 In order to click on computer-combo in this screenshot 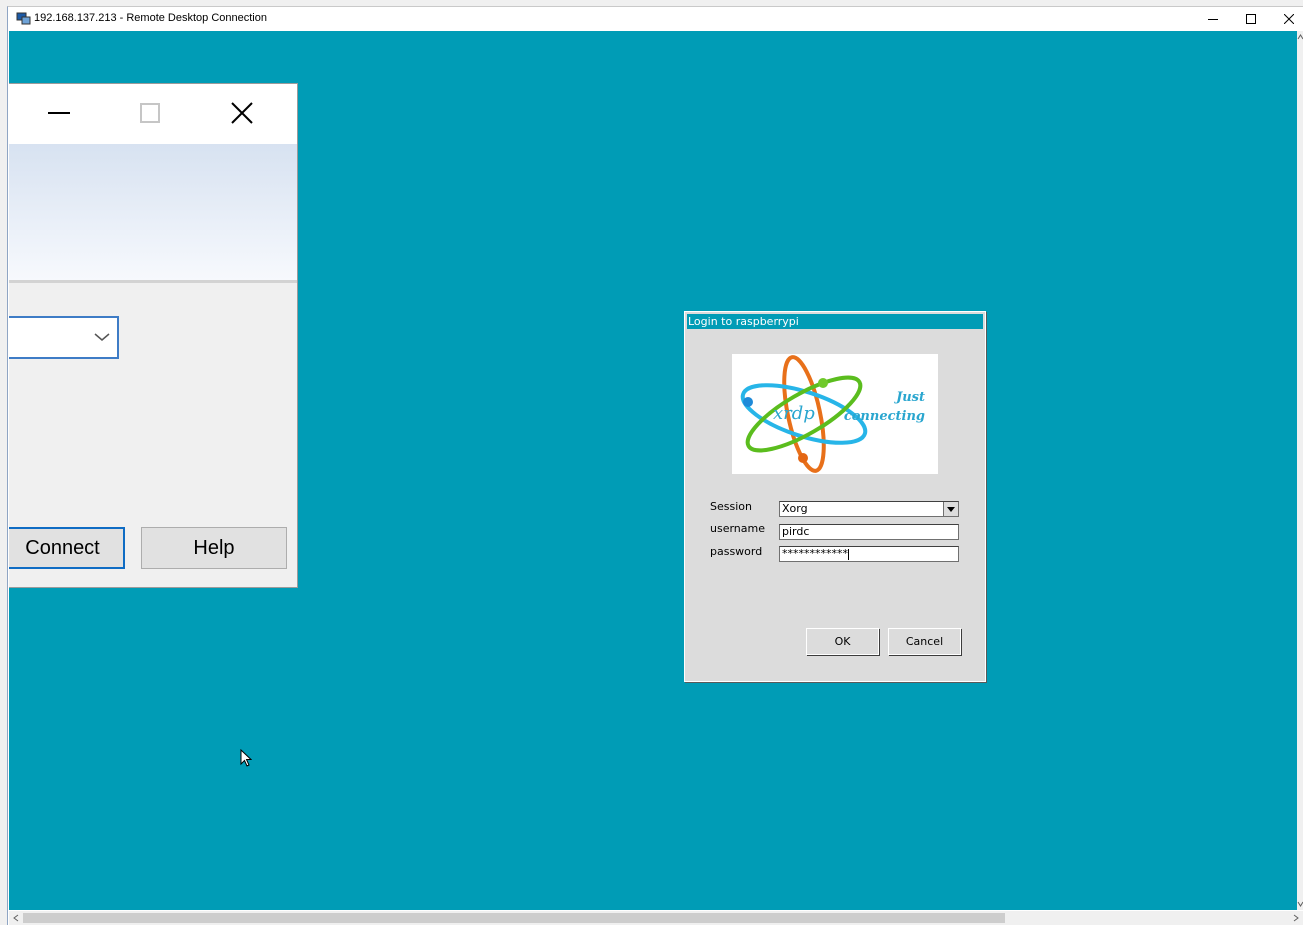, I will do `click(64, 337)`.